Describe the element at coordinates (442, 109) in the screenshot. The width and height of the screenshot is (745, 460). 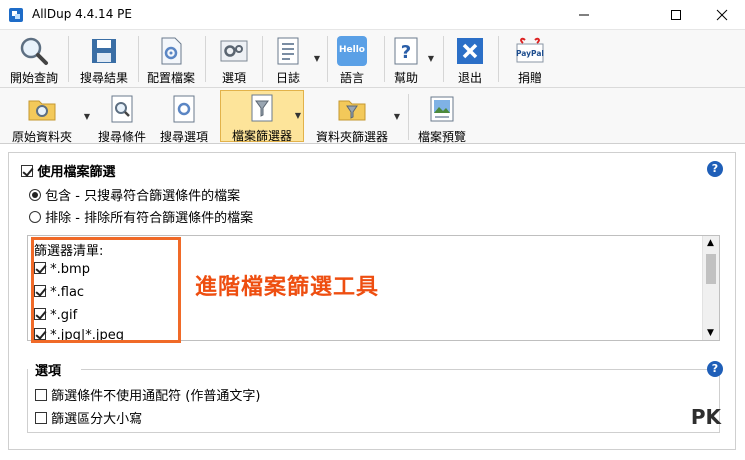
I see `image-preview-icon` at that location.